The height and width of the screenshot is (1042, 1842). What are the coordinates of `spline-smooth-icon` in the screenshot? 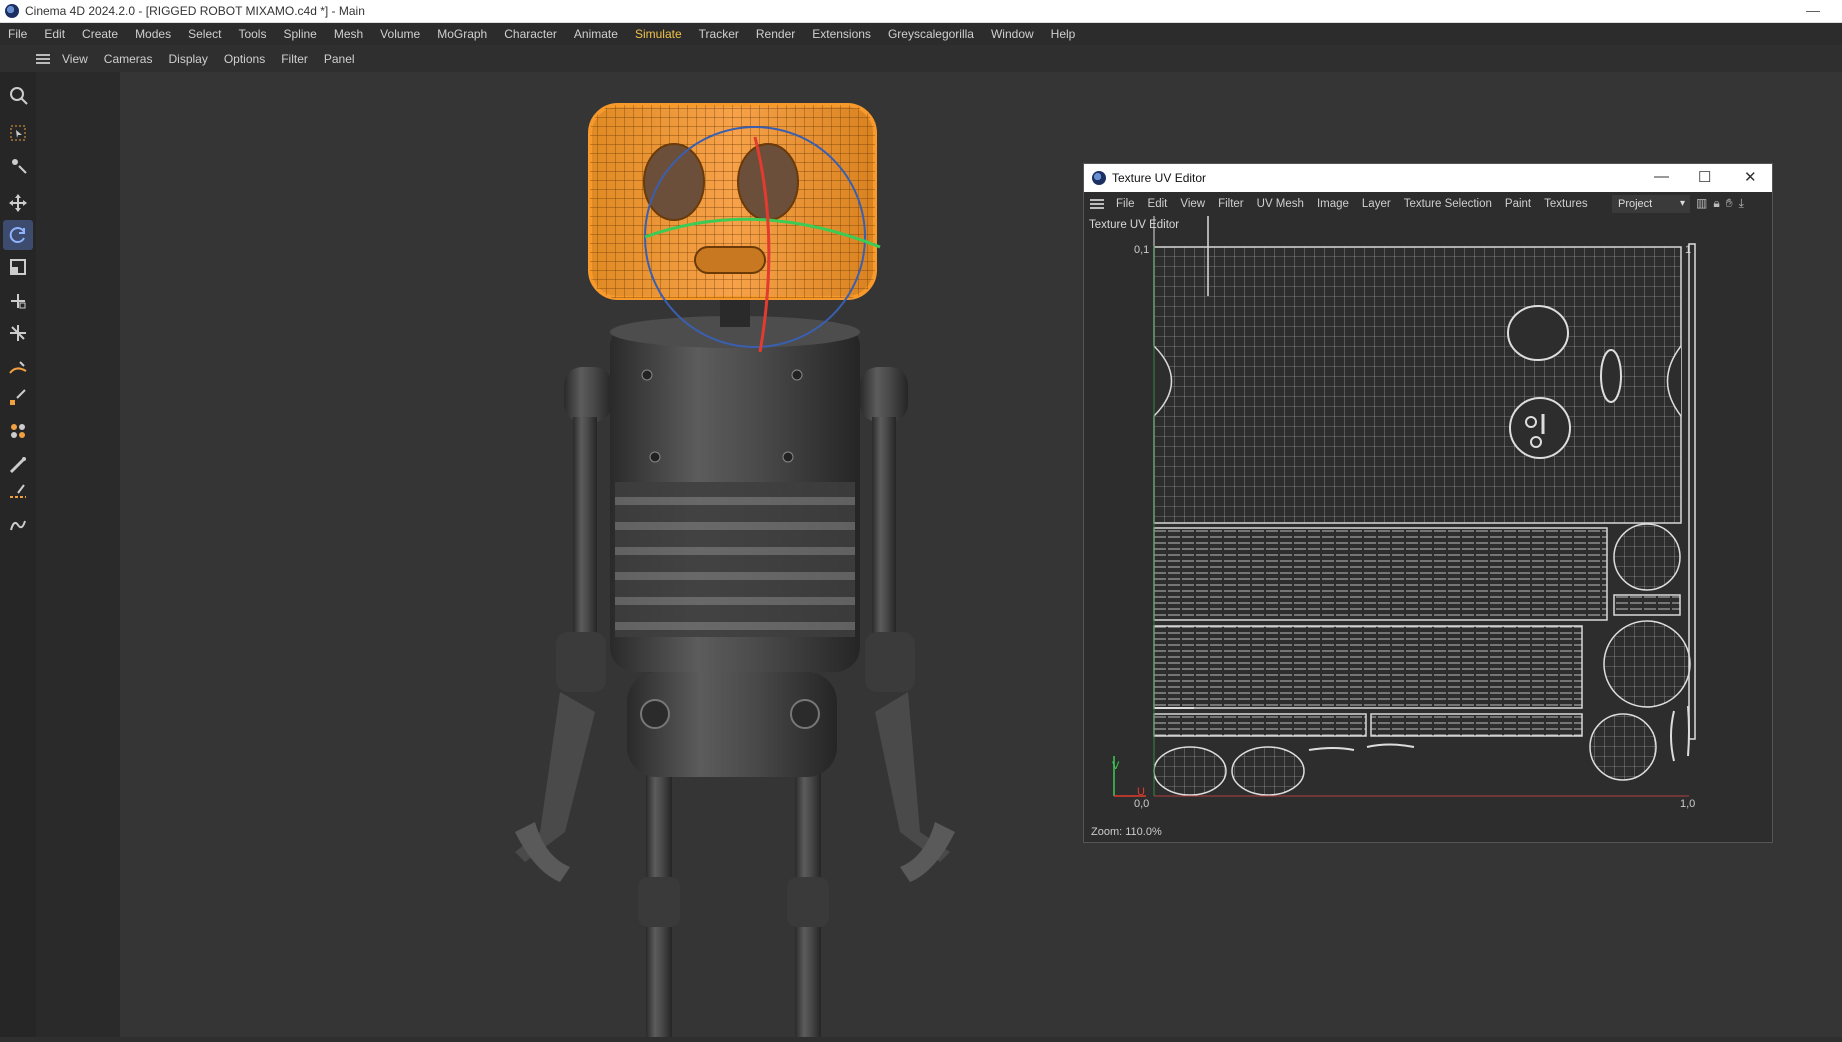 It's located at (18, 525).